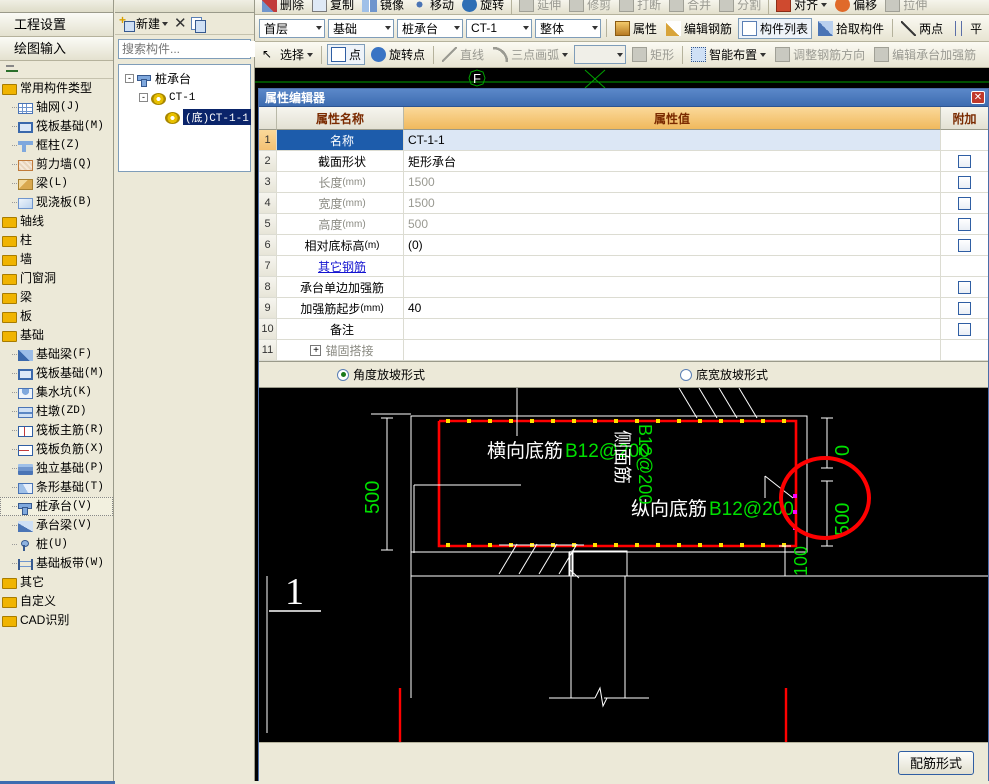 This screenshot has width=989, height=784. Describe the element at coordinates (144, 23) in the screenshot. I see `new-component-button: 新建` at that location.